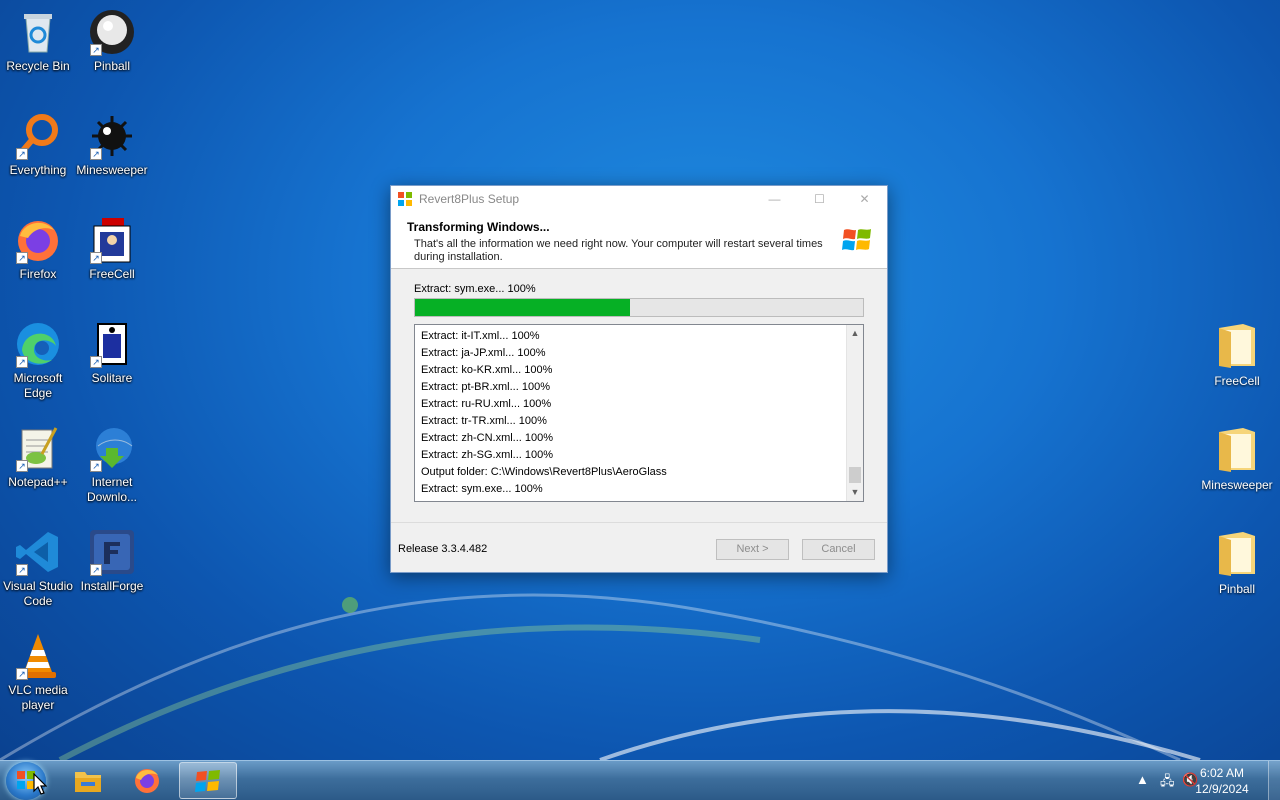  Describe the element at coordinates (112, 378) in the screenshot. I see `desktop-icon-label: Solitare` at that location.